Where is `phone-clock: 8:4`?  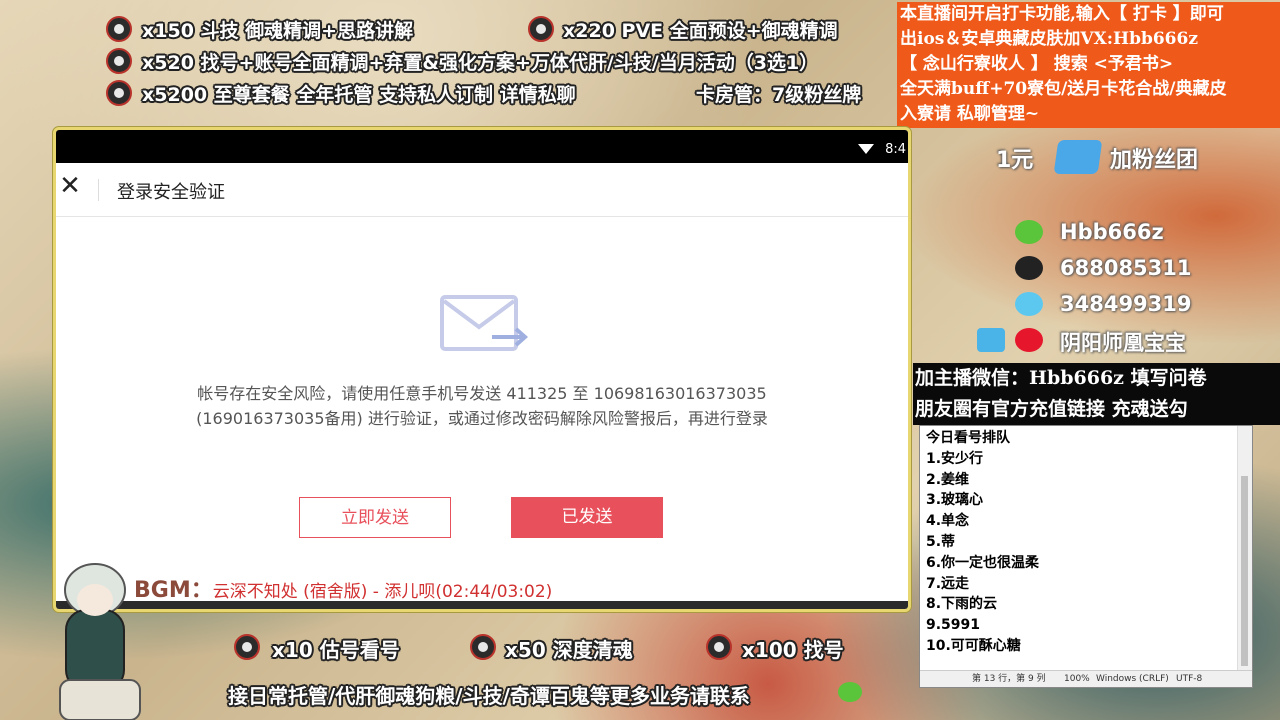 phone-clock: 8:4 is located at coordinates (895, 149).